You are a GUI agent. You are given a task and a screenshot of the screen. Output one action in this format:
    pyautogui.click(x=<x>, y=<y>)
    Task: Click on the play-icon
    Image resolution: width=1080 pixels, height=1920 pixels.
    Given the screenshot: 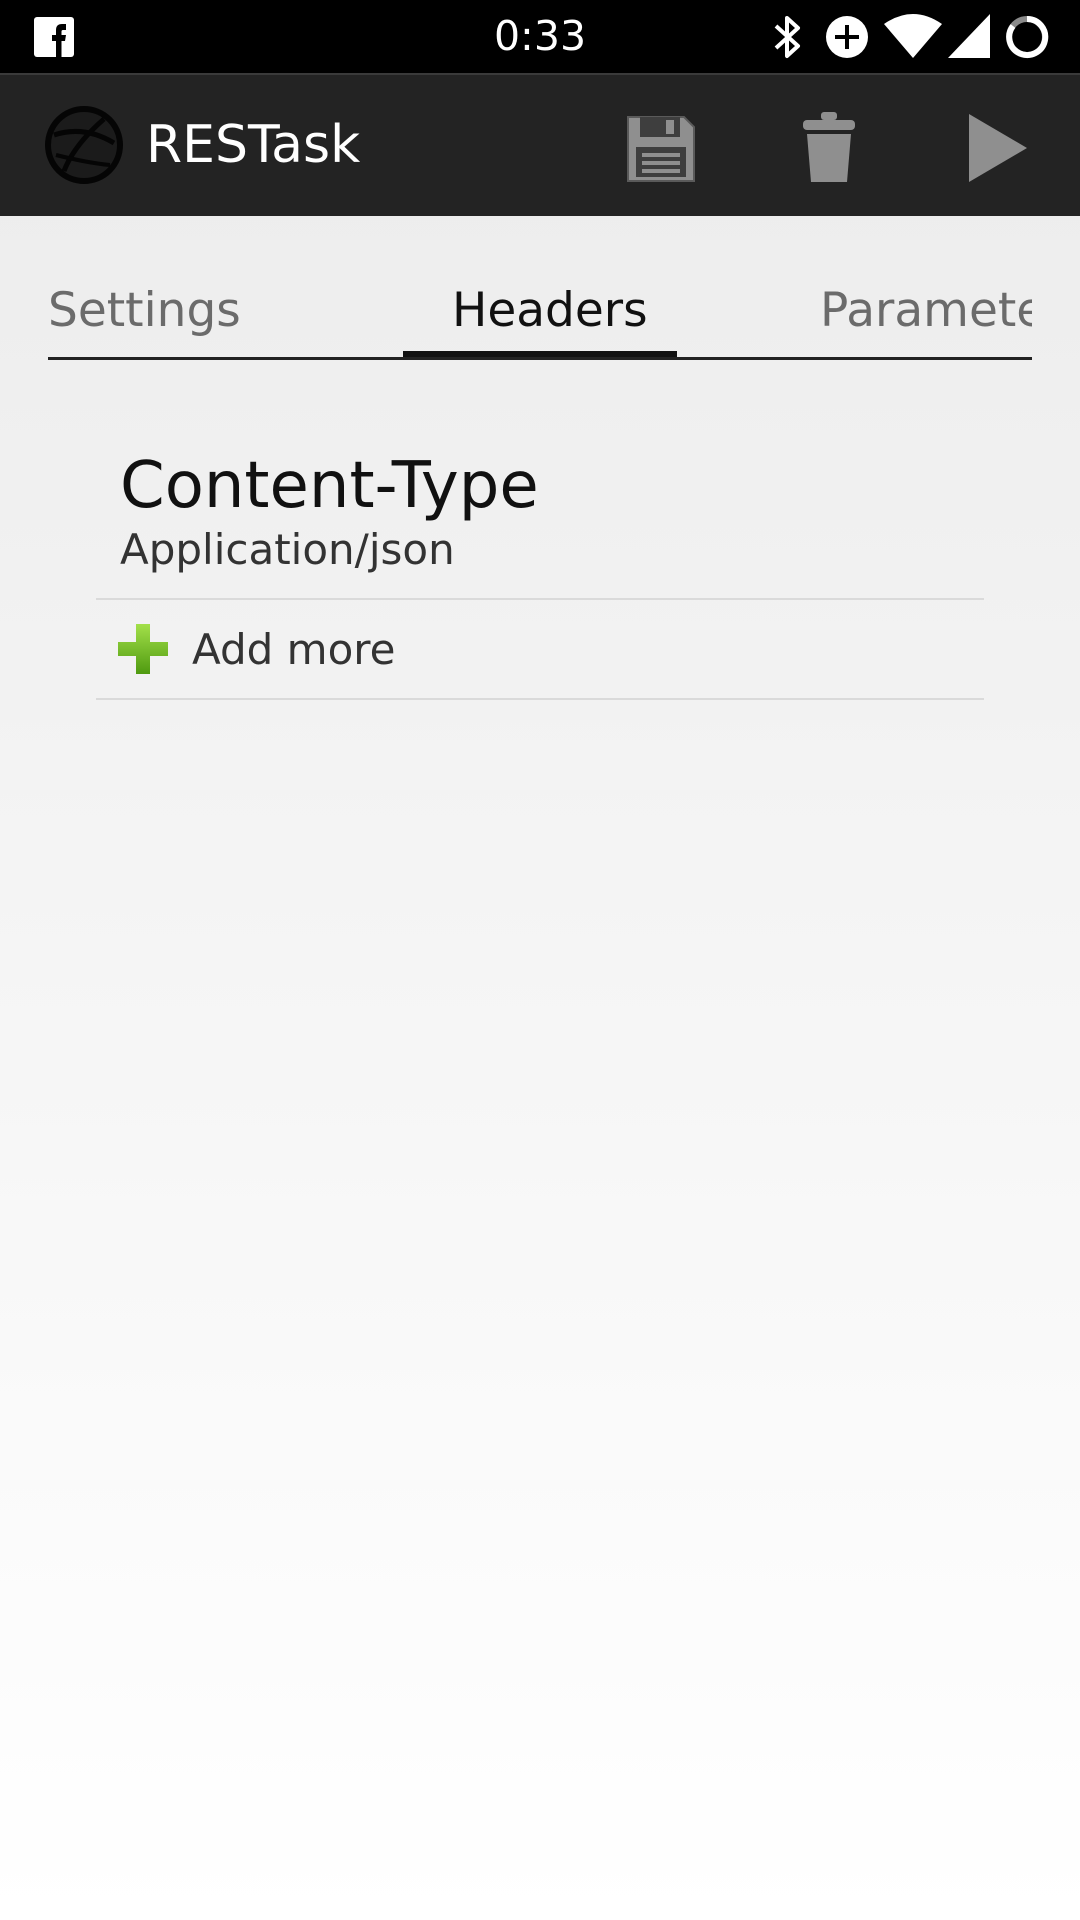 What is the action you would take?
    pyautogui.click(x=998, y=148)
    